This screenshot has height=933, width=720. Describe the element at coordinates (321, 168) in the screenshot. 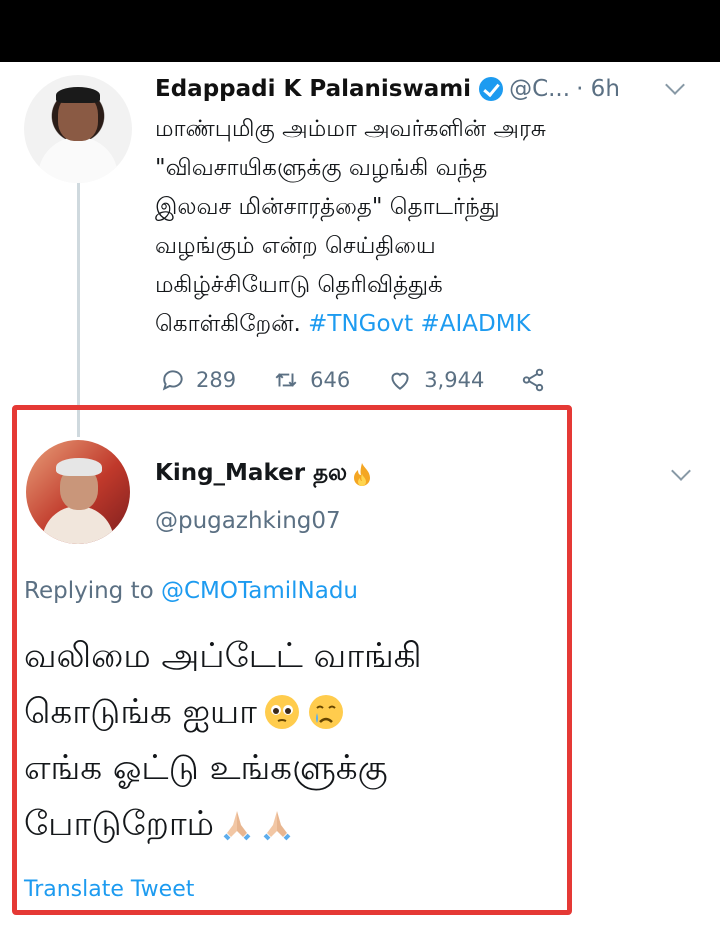

I see `tweet1-line: "விவசாயிகளுக்கு வழங்கி வந்த` at that location.